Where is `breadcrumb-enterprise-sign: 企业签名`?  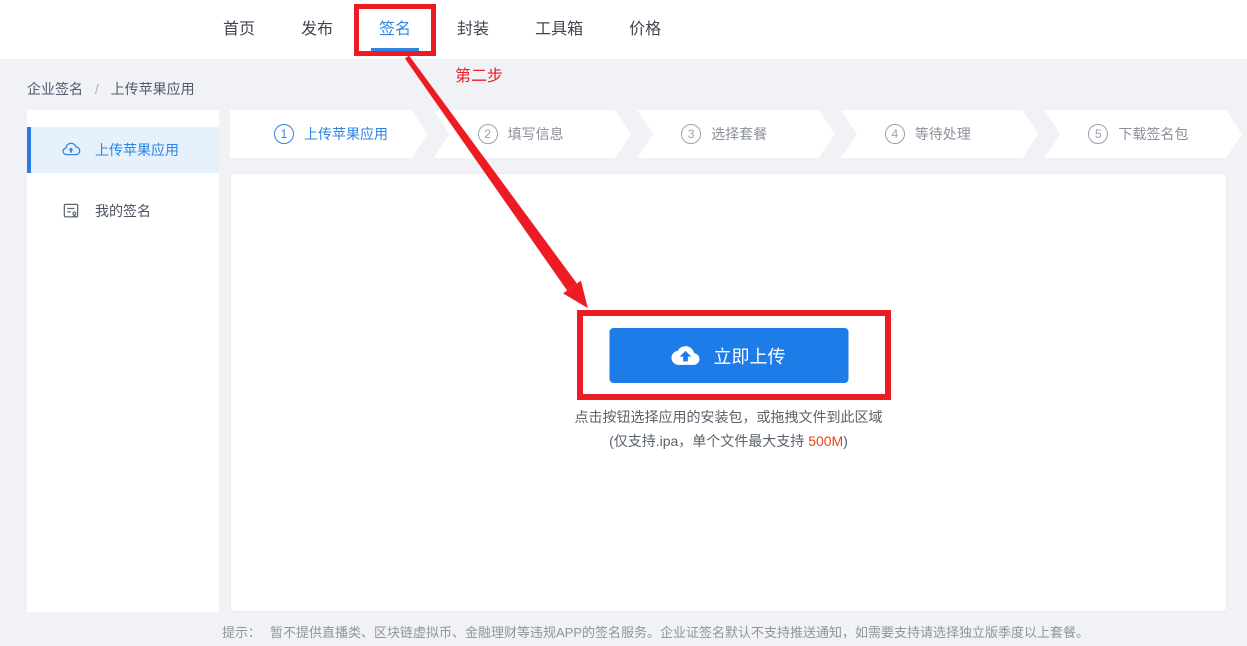 breadcrumb-enterprise-sign: 企业签名 is located at coordinates (55, 89).